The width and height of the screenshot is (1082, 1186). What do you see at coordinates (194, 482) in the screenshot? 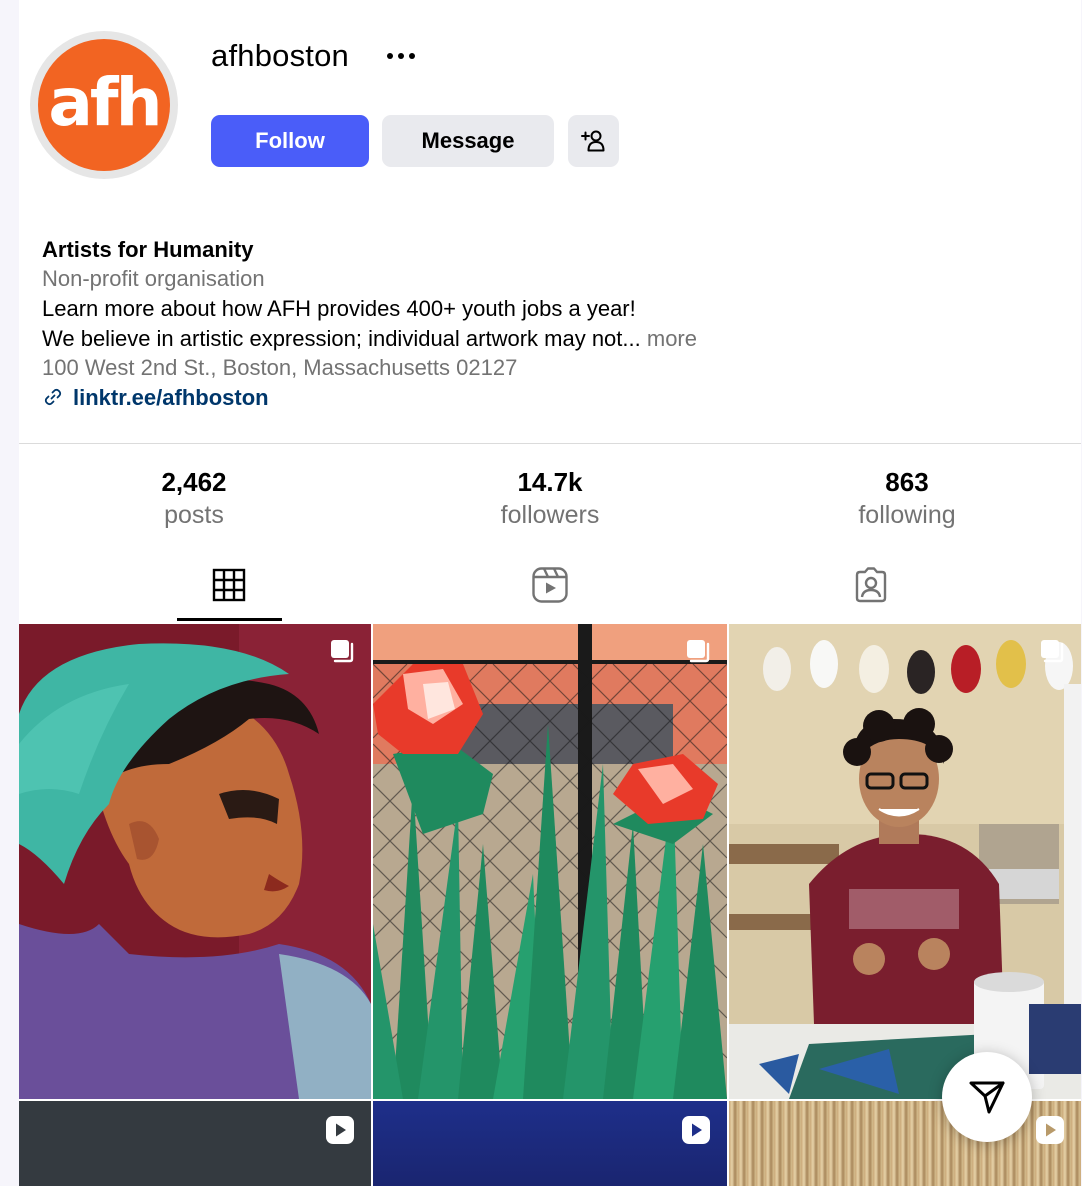
I see `posts-count: 2,462` at bounding box center [194, 482].